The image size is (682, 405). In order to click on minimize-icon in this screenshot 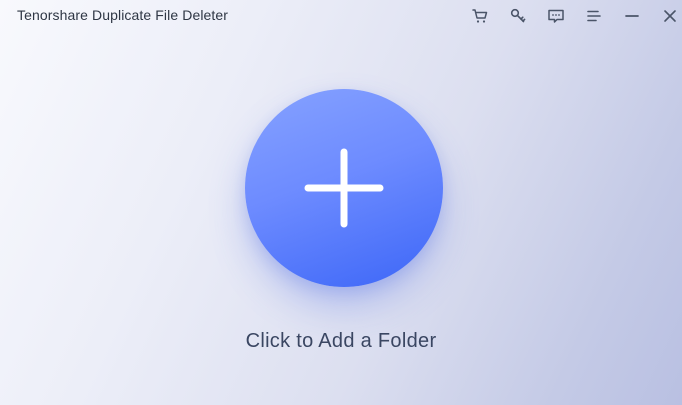, I will do `click(632, 16)`.